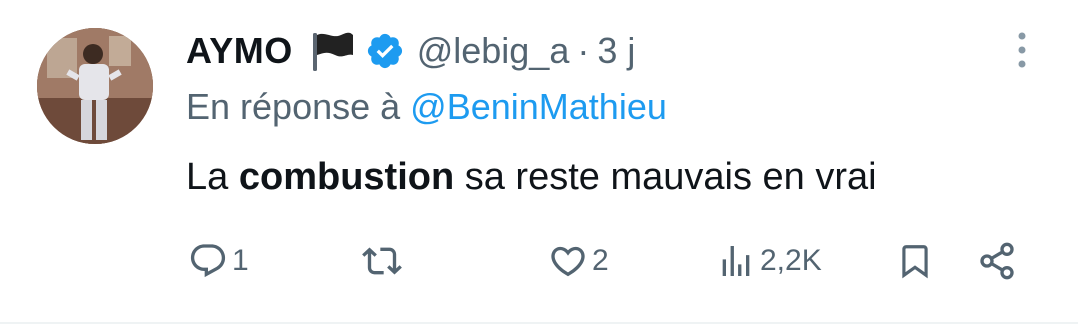  I want to click on reply-context: En réponse à @BeninMathieu, so click(426, 107).